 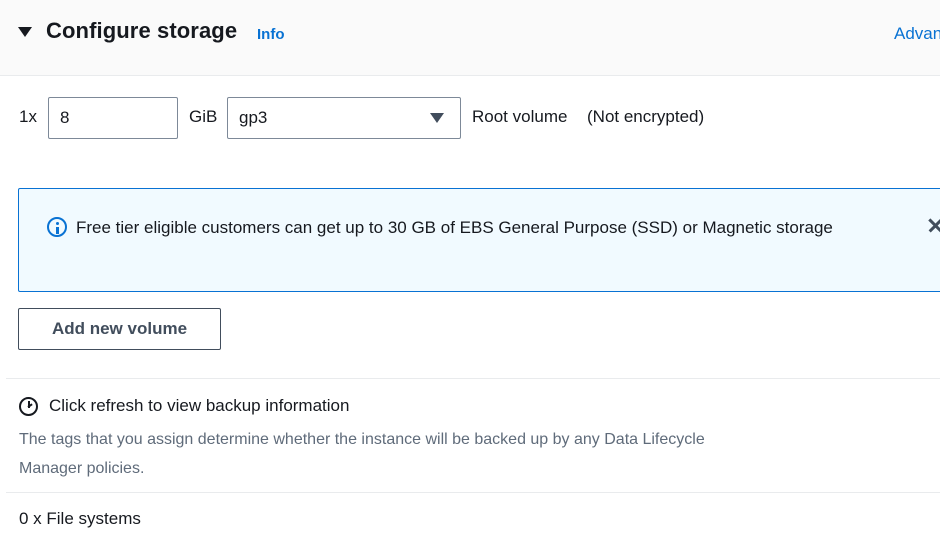 I want to click on volume-count-label: 1x, so click(x=28, y=116).